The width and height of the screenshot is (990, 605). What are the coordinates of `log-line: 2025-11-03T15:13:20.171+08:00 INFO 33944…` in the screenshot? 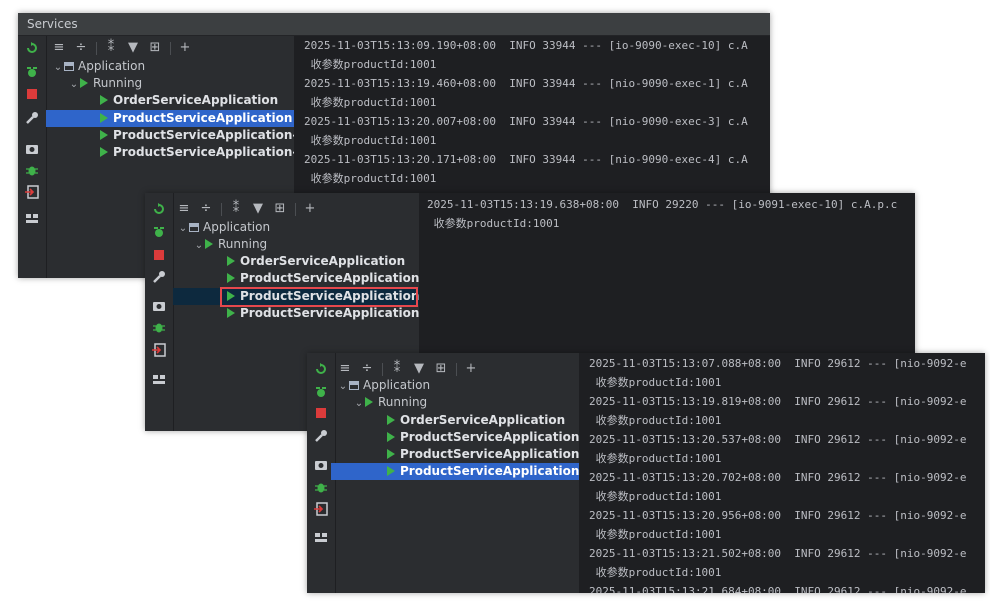 It's located at (526, 159).